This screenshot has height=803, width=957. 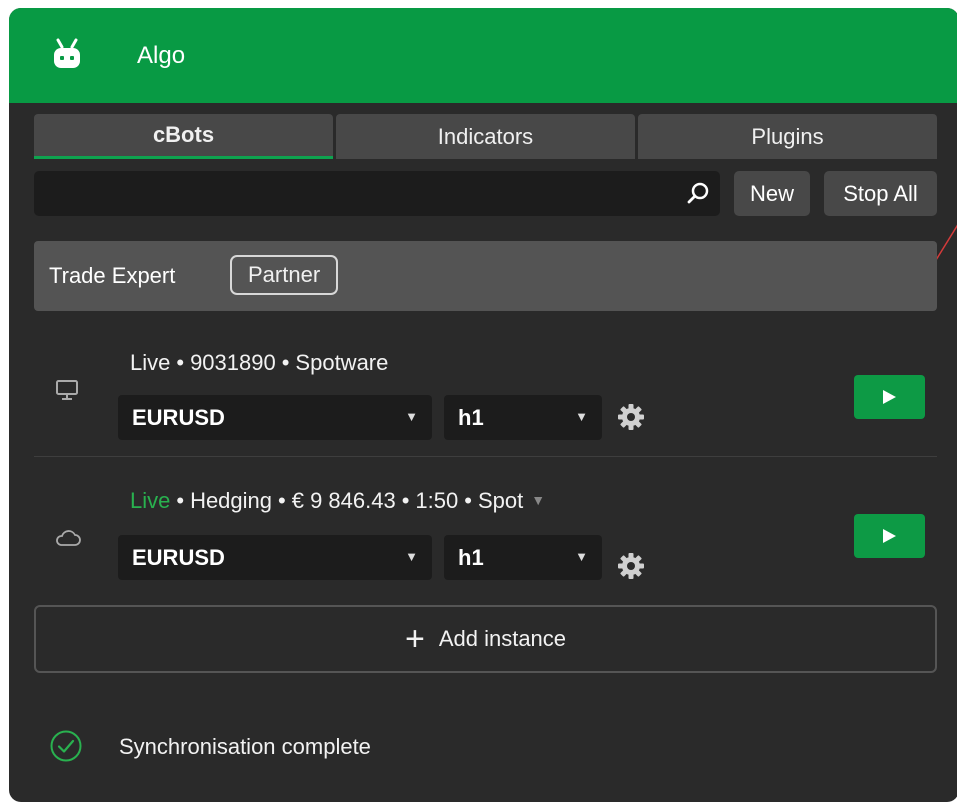 I want to click on instance-account-info: Live • 9031890 • Spotware, so click(x=259, y=362).